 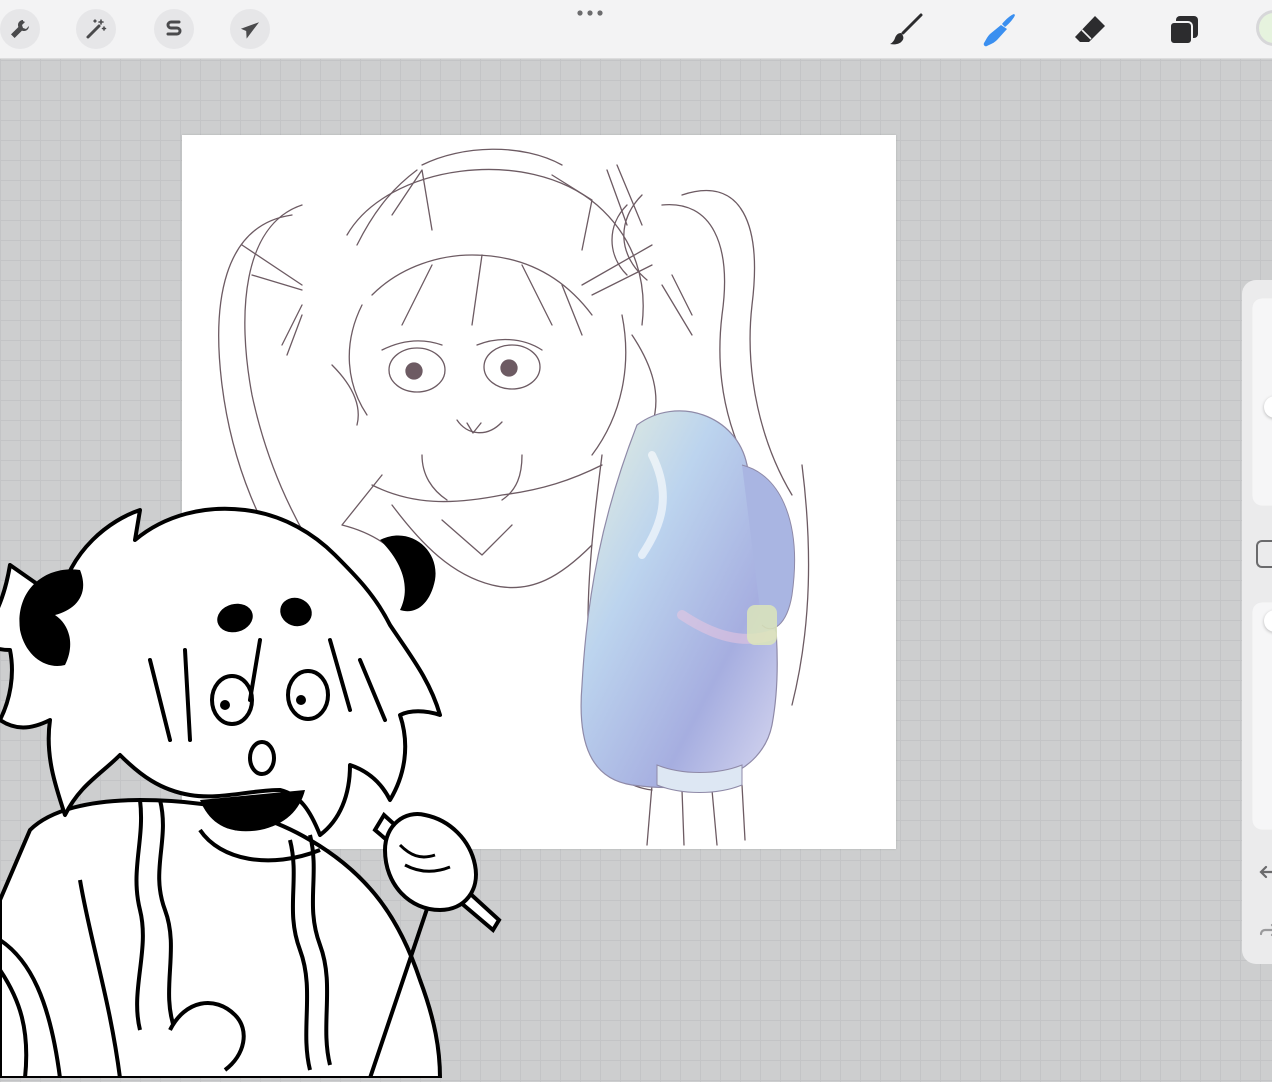 I want to click on brush-sidebar, so click(x=1257, y=622).